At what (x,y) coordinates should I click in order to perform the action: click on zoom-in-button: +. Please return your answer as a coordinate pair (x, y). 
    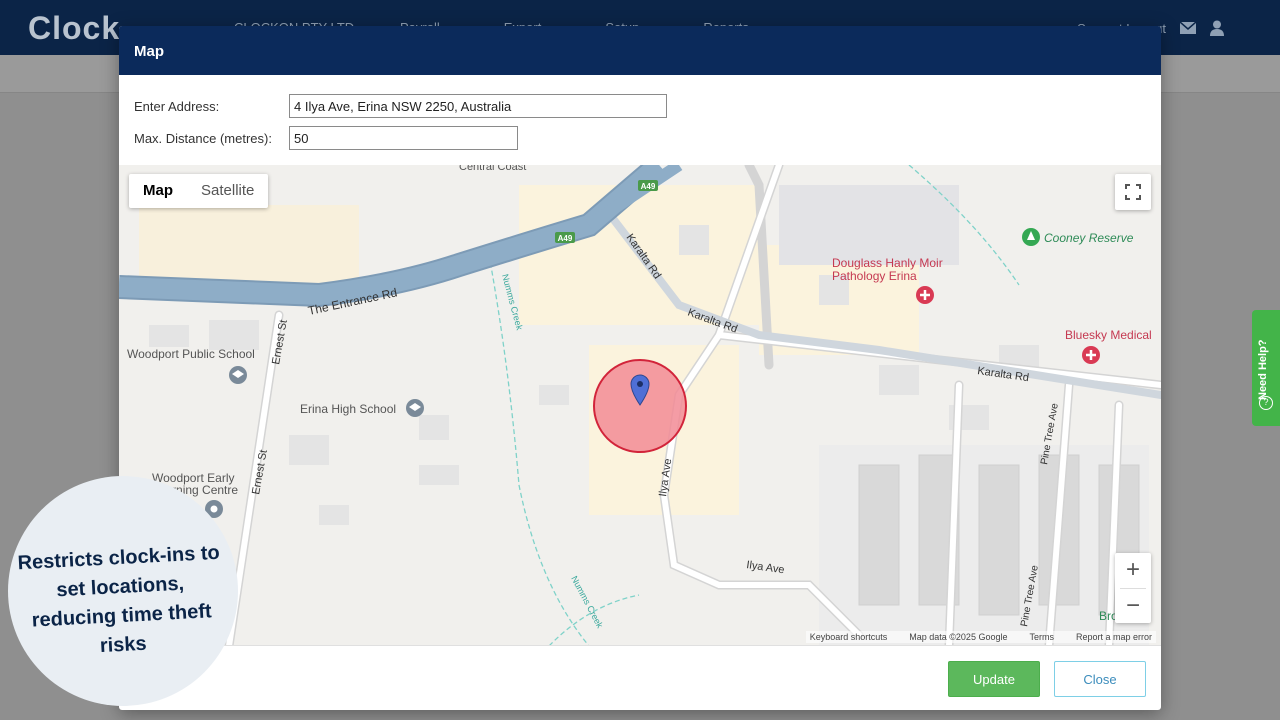
    Looking at the image, I should click on (1133, 570).